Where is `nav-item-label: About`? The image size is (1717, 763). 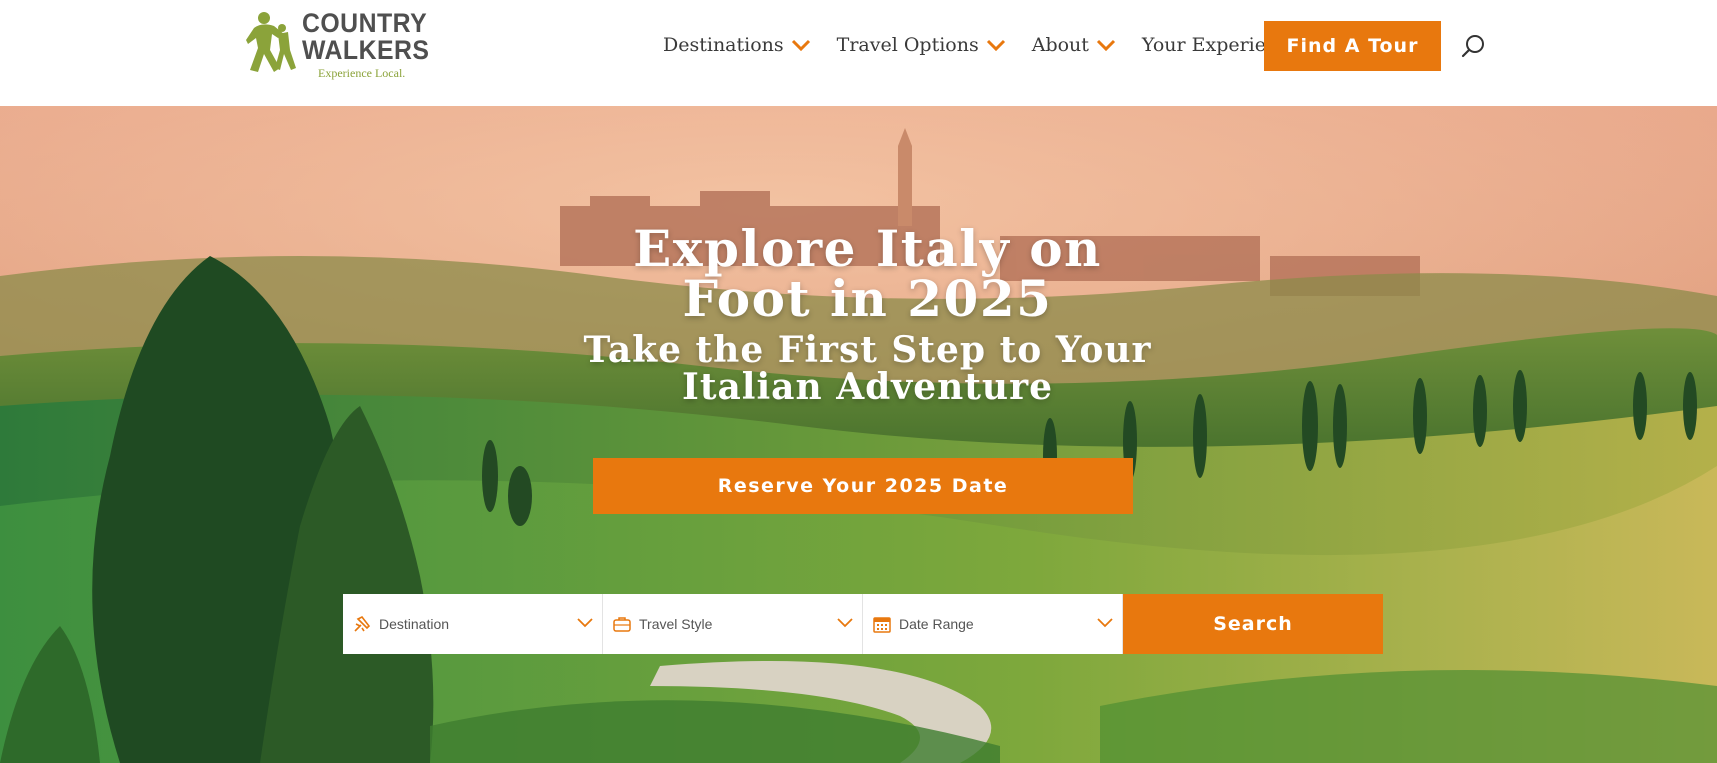 nav-item-label: About is located at coordinates (1060, 45).